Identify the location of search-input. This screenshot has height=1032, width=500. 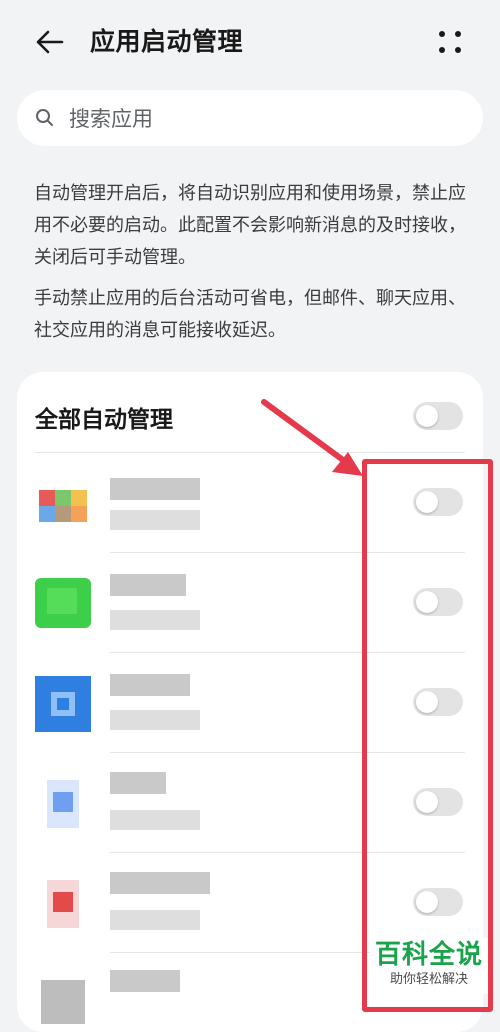
(264, 119).